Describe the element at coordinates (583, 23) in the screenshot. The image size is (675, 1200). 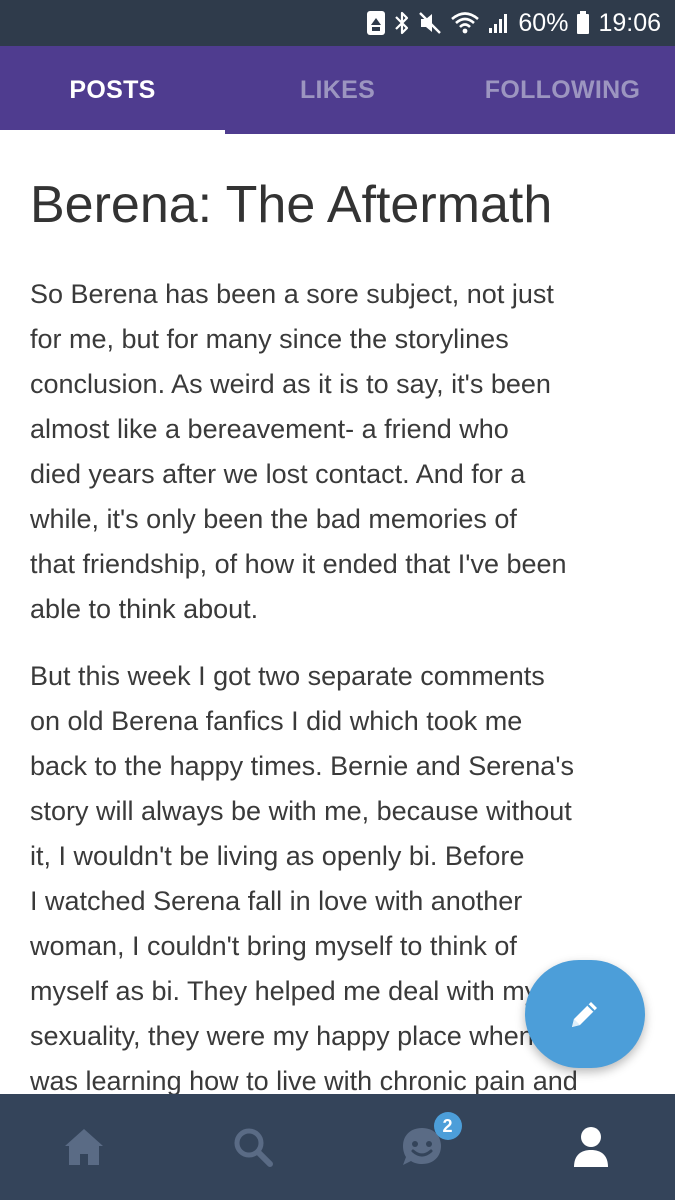
I see `battery-icon` at that location.